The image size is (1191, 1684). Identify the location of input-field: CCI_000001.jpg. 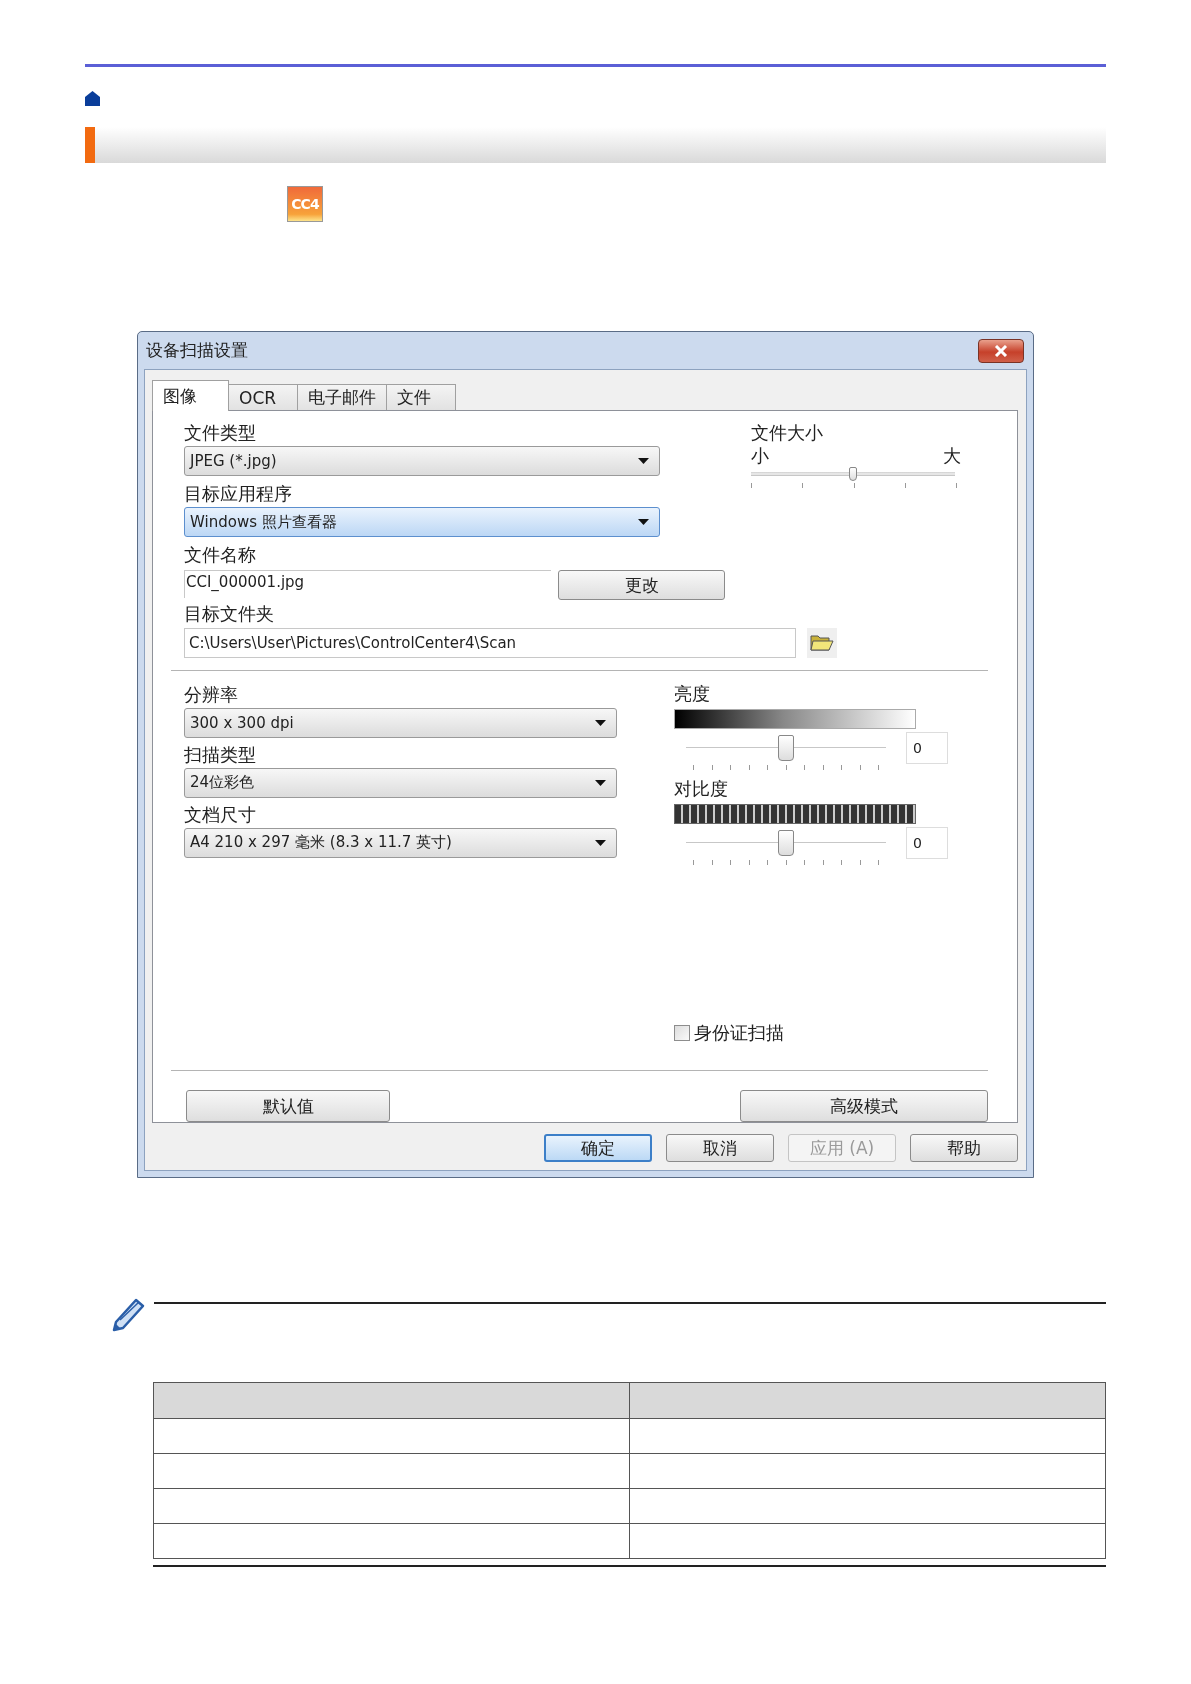
(367, 584).